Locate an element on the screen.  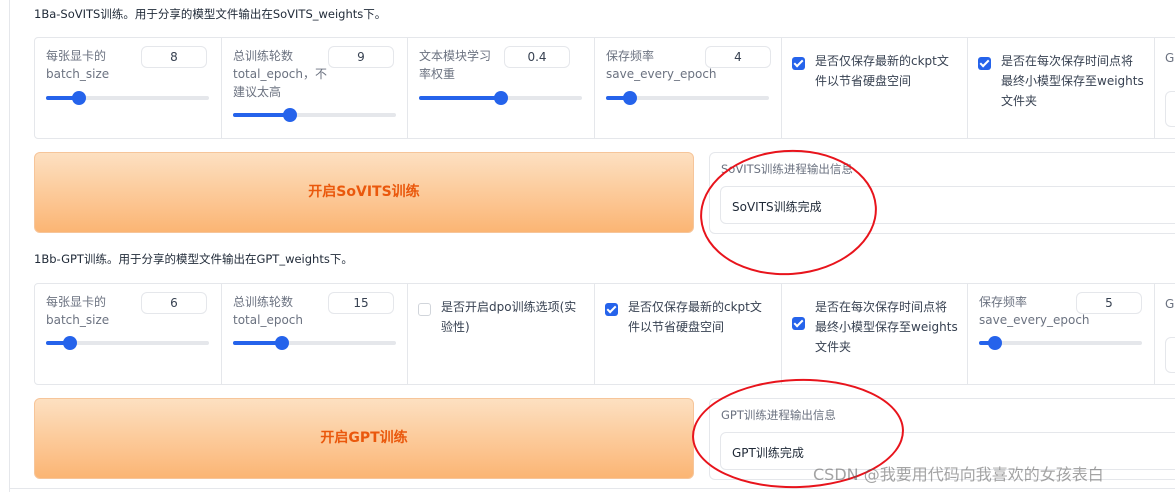
sovits-output-value: SoVITS训练完成 is located at coordinates (777, 207).